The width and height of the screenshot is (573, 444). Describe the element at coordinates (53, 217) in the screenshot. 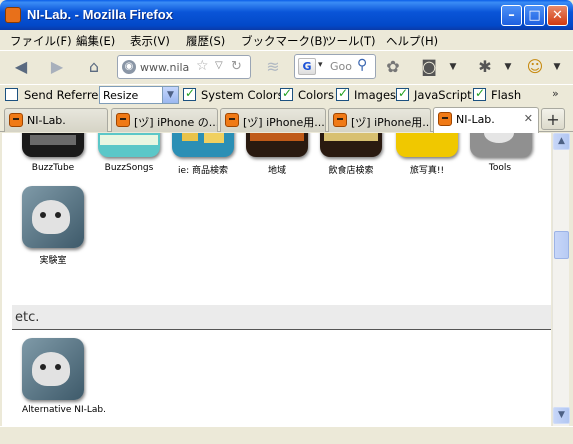

I see `lab-thumbnail` at that location.